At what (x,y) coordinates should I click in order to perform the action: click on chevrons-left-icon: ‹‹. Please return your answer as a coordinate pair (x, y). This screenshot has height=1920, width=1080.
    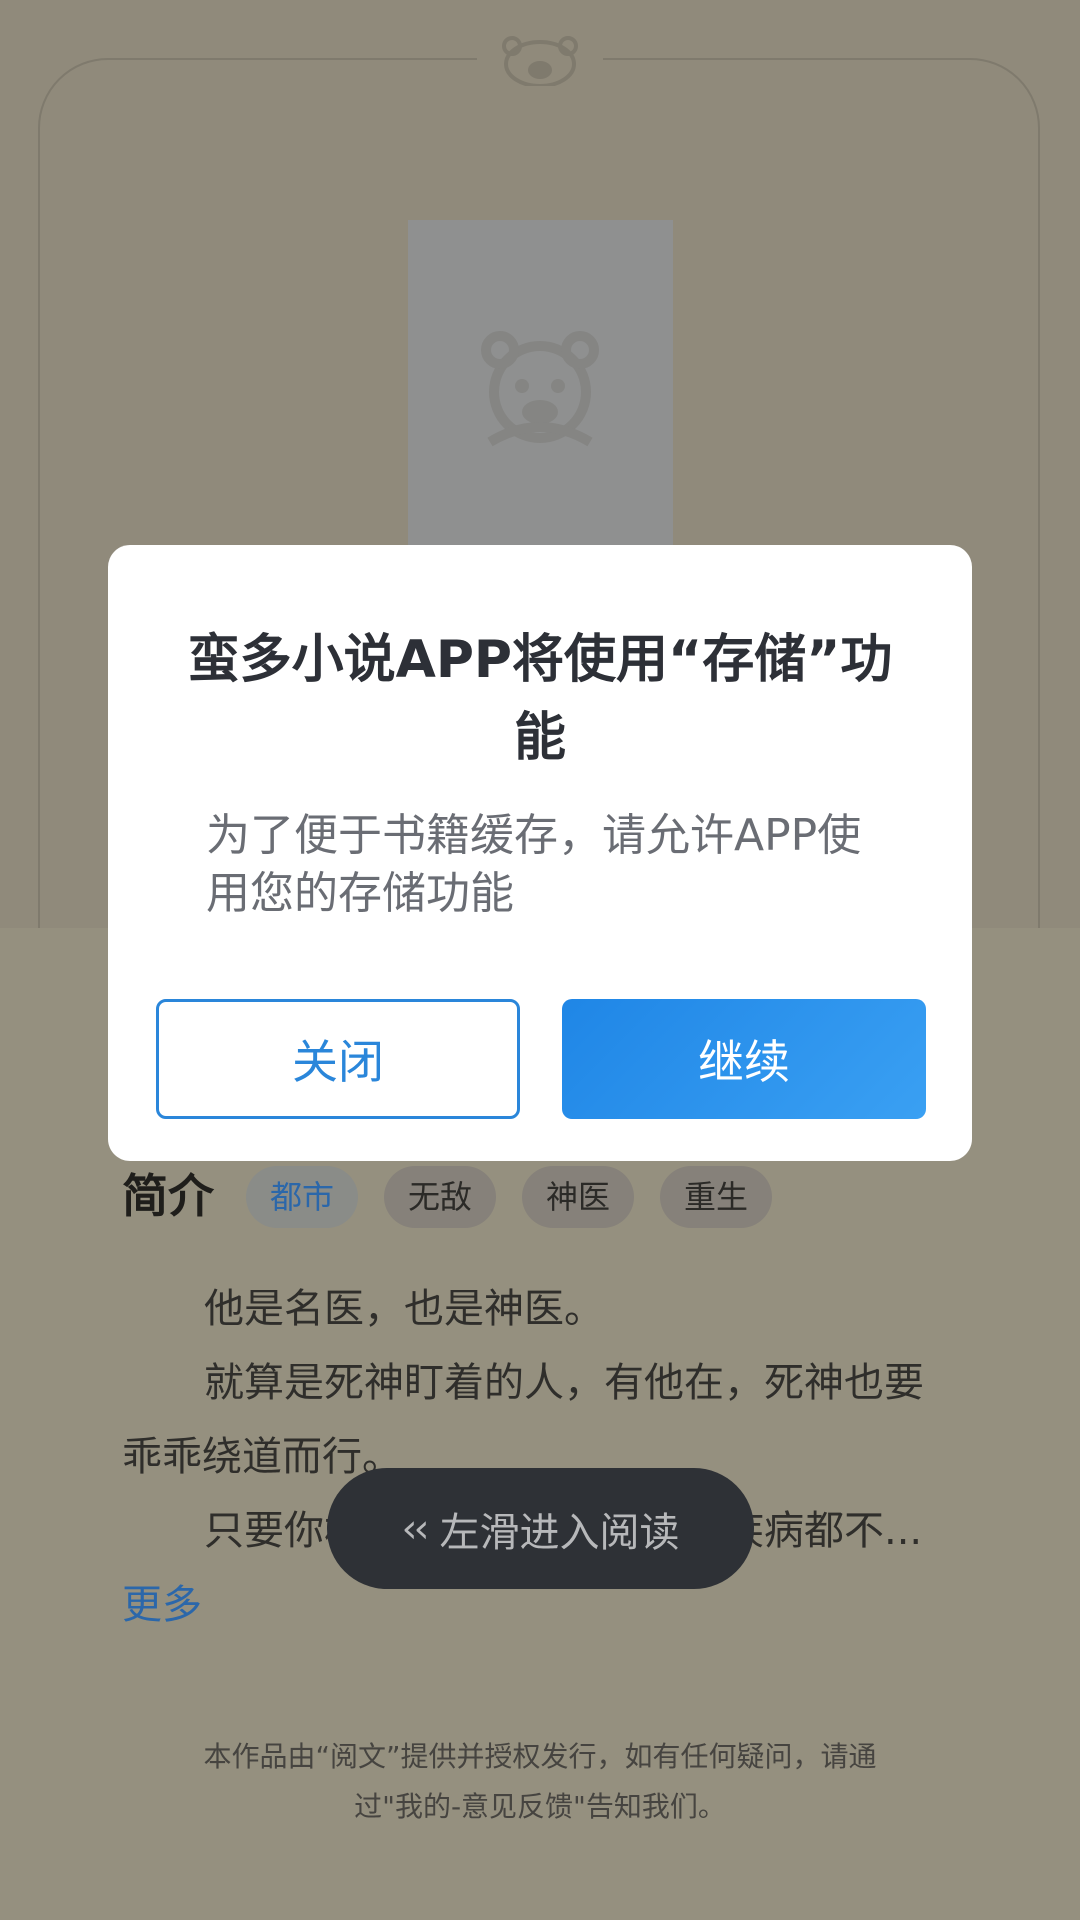
    Looking at the image, I should click on (415, 1528).